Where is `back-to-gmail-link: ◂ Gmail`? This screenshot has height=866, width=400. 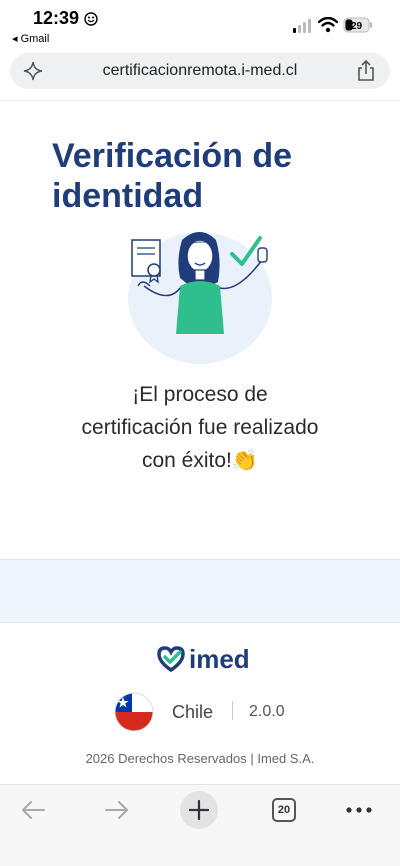
back-to-gmail-link: ◂ Gmail is located at coordinates (30, 38).